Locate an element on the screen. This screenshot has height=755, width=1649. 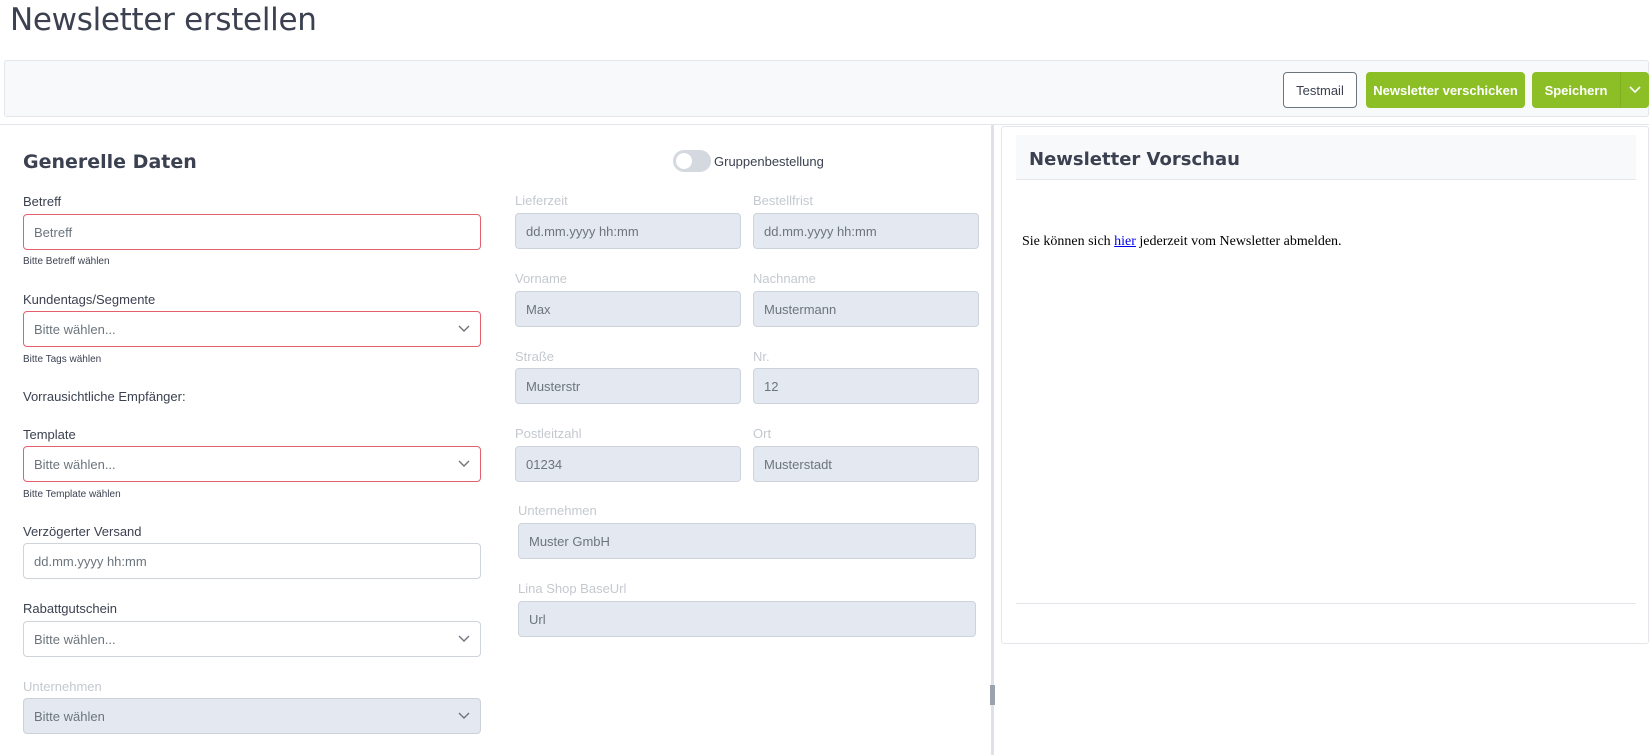
delivery-time-input: dd.mm.yyyy hh:mm is located at coordinates (628, 231).